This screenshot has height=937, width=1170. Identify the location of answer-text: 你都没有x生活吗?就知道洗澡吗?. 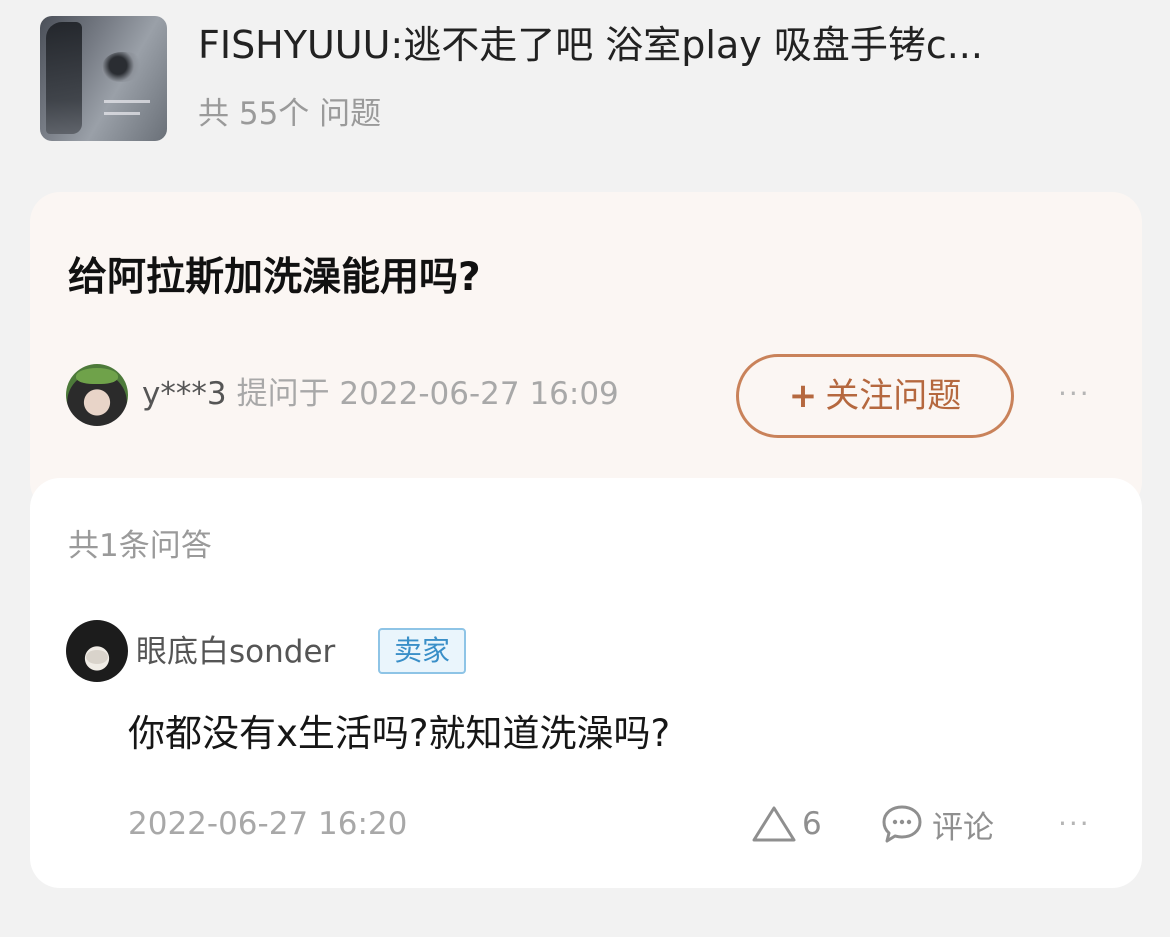
(399, 733).